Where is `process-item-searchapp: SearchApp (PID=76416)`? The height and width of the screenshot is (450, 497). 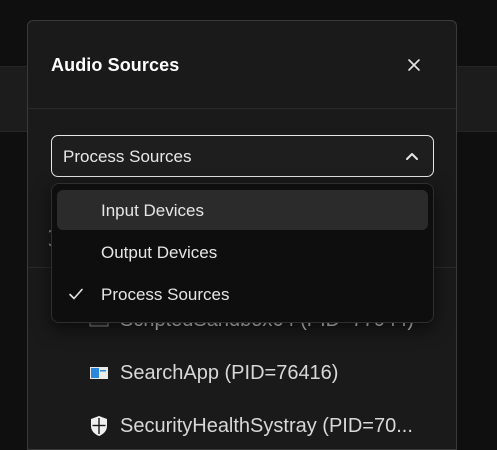
process-item-searchapp: SearchApp (PID=76416) is located at coordinates (213, 373).